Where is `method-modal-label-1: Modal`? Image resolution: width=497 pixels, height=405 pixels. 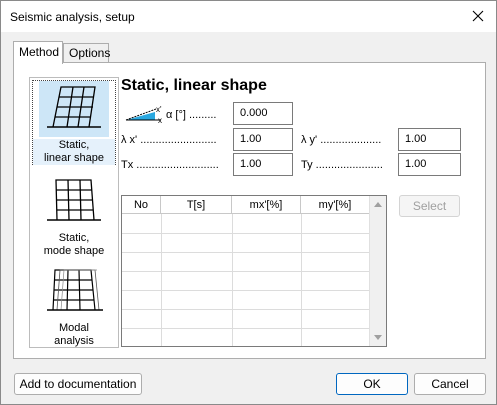 method-modal-label-1: Modal is located at coordinates (74, 328).